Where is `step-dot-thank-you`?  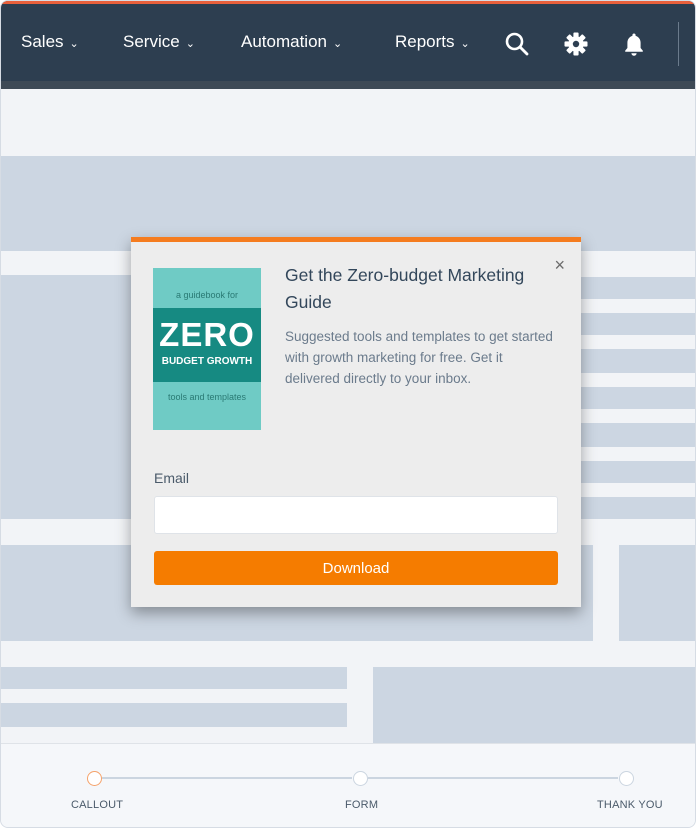 step-dot-thank-you is located at coordinates (626, 778).